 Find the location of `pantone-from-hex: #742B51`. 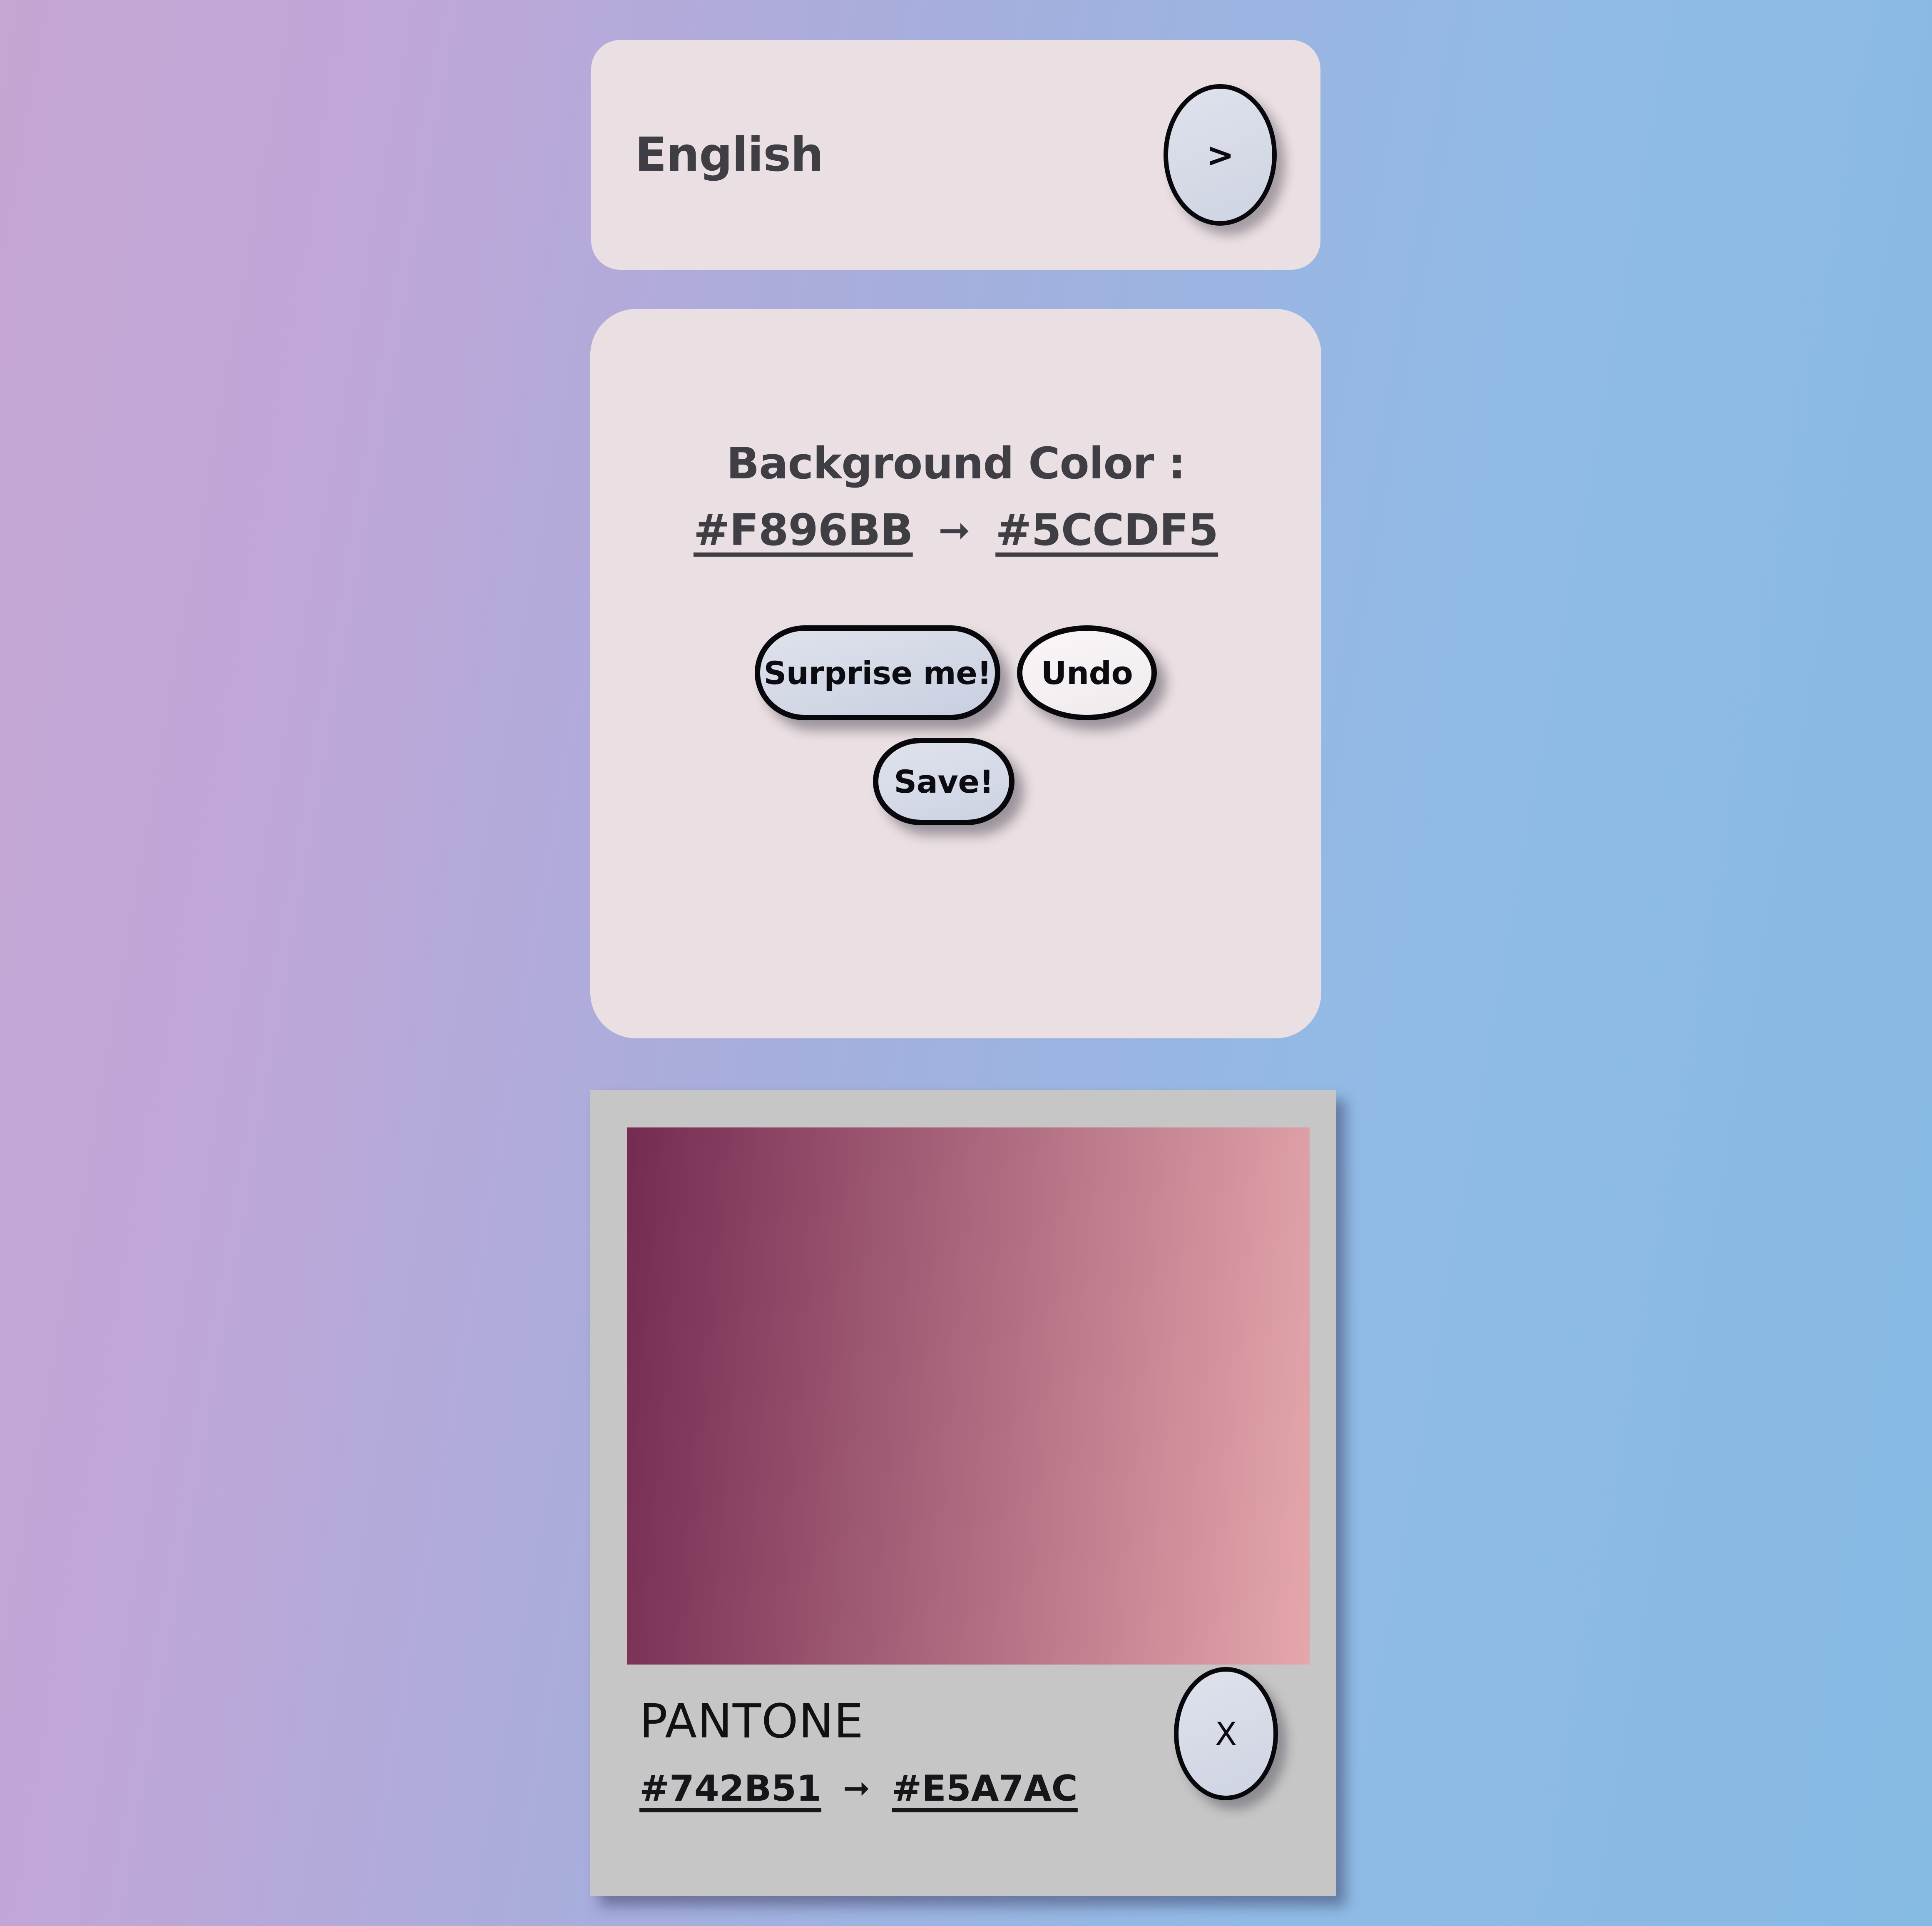

pantone-from-hex: #742B51 is located at coordinates (730, 1788).